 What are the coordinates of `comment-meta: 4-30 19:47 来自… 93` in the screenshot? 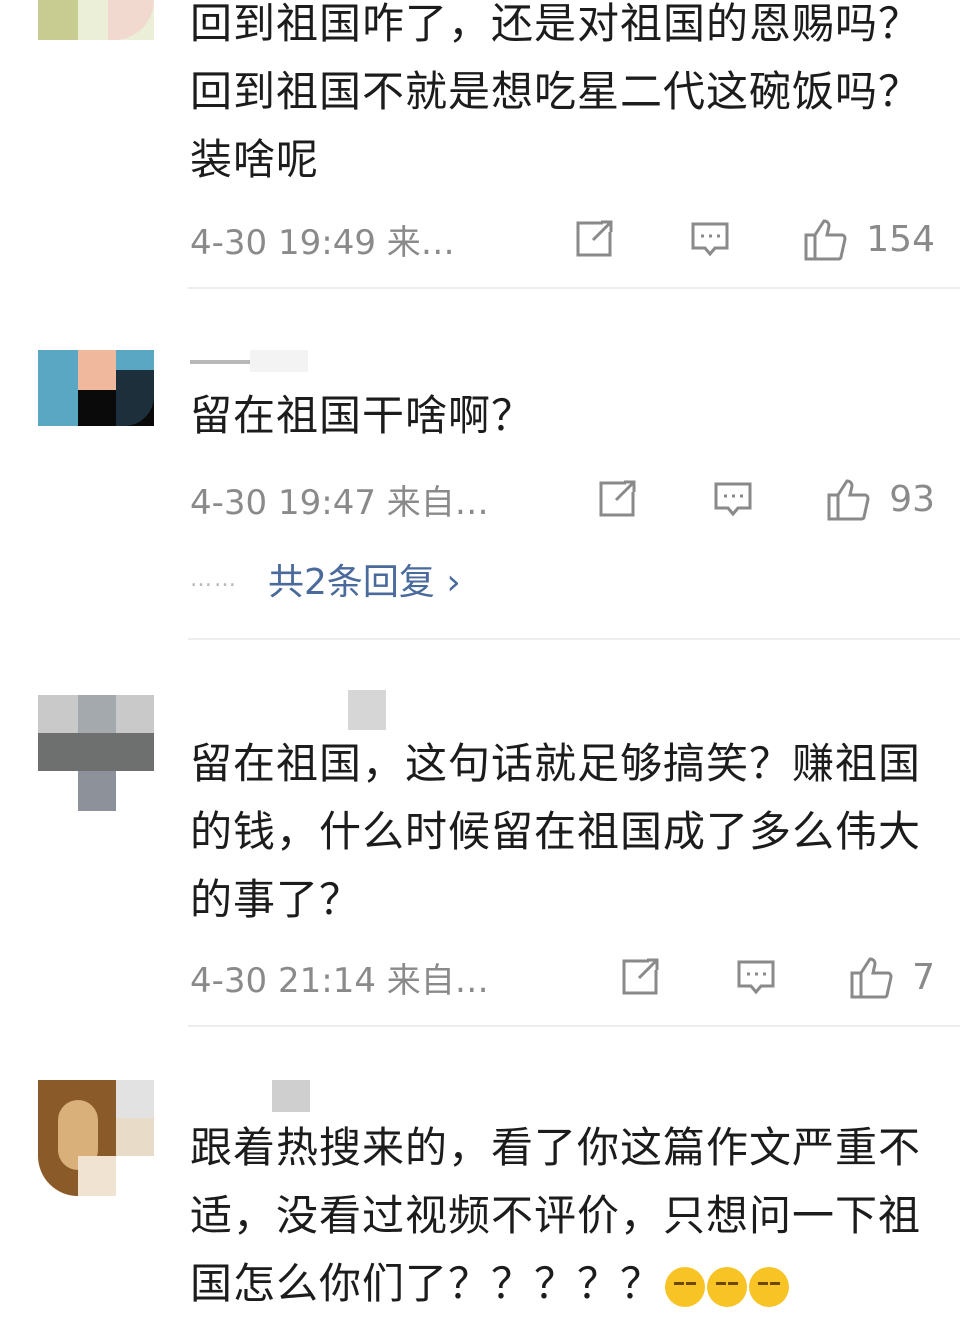 It's located at (562, 499).